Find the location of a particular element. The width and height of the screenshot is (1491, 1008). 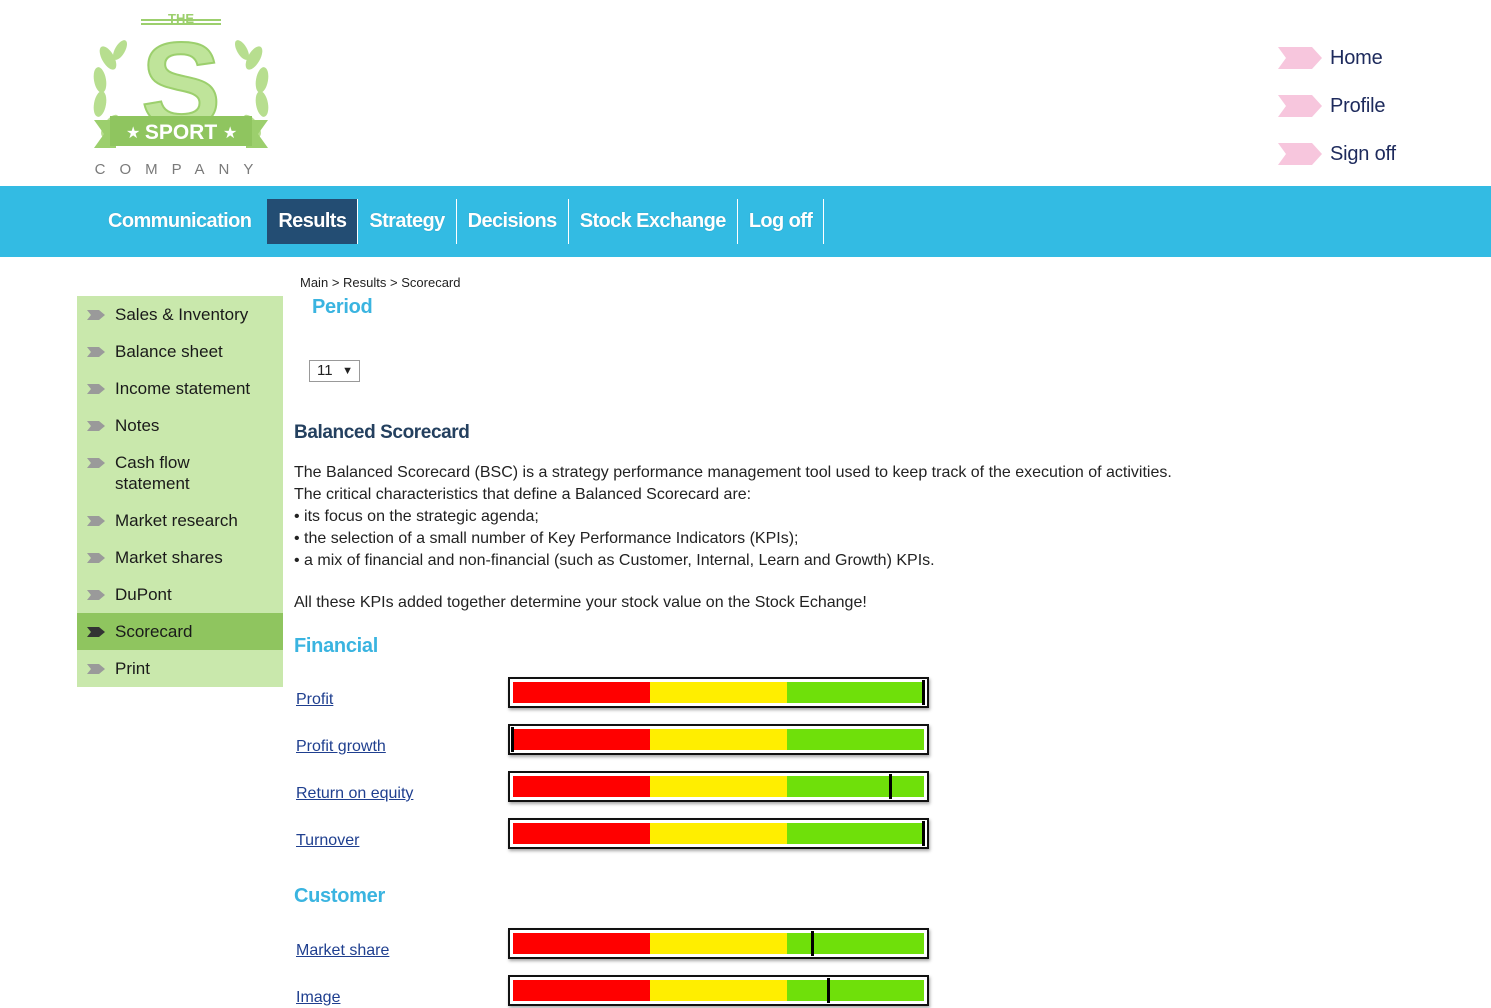

breadcrumb-main: Main is located at coordinates (314, 282).